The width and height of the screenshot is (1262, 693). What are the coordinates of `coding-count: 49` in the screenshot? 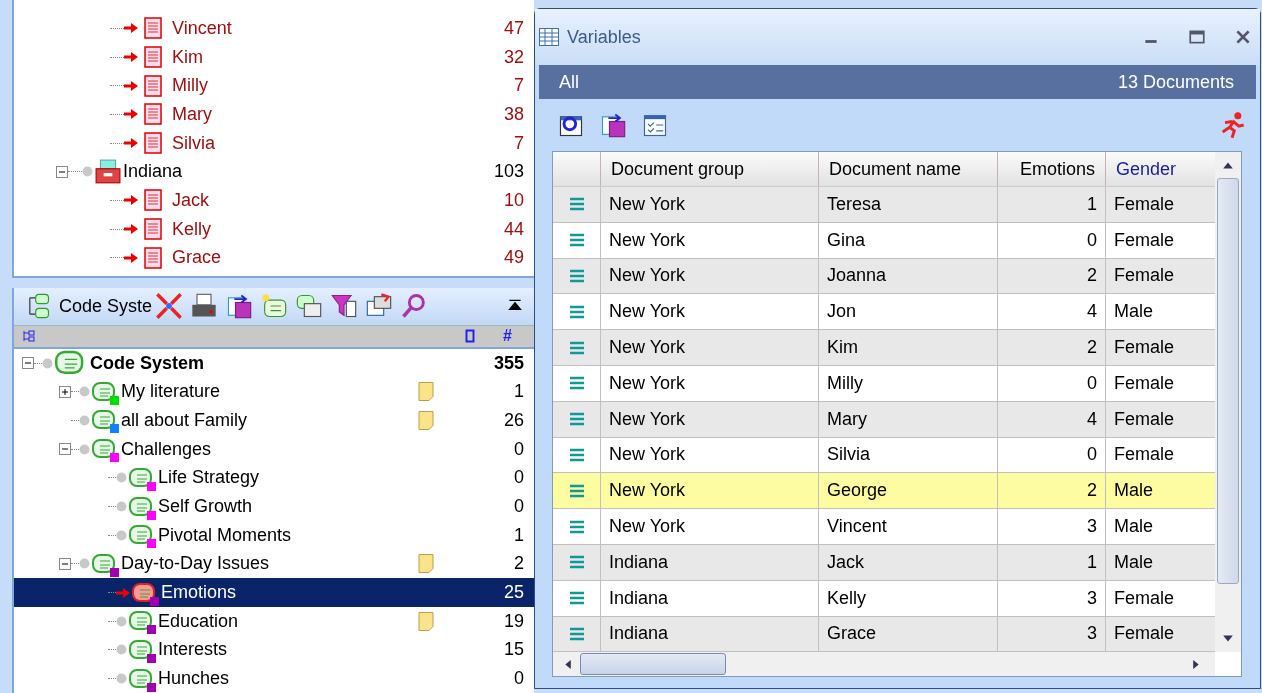 It's located at (513, 258).